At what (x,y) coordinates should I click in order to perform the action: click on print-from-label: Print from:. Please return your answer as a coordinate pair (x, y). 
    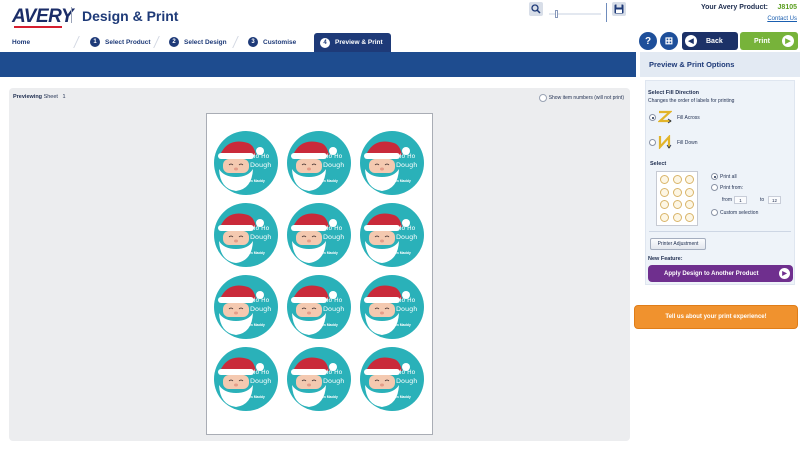
    Looking at the image, I should click on (731, 188).